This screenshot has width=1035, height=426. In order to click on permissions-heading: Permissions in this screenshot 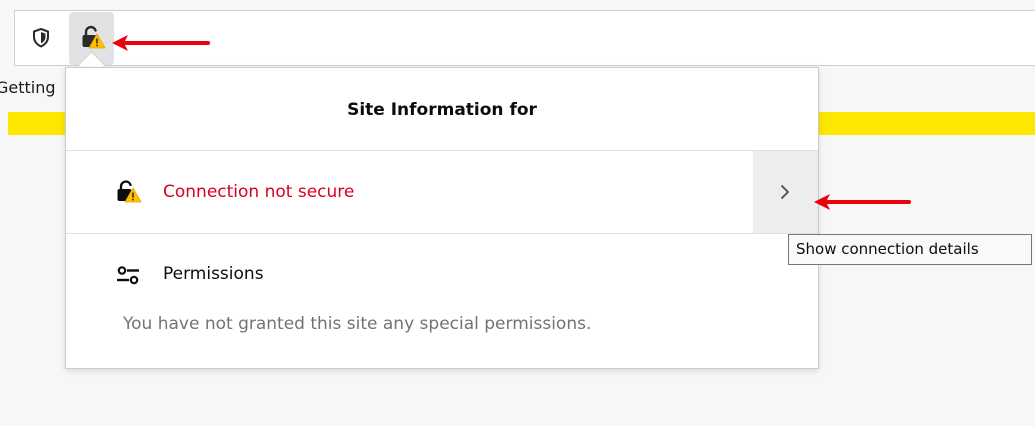, I will do `click(213, 274)`.